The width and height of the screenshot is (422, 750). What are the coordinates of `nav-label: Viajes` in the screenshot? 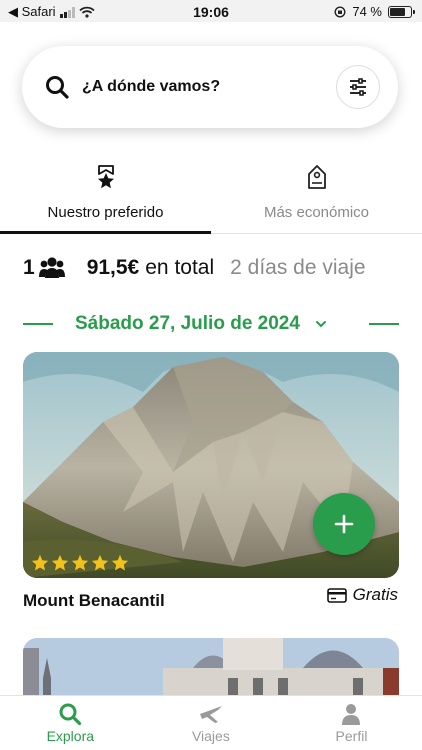 It's located at (210, 736).